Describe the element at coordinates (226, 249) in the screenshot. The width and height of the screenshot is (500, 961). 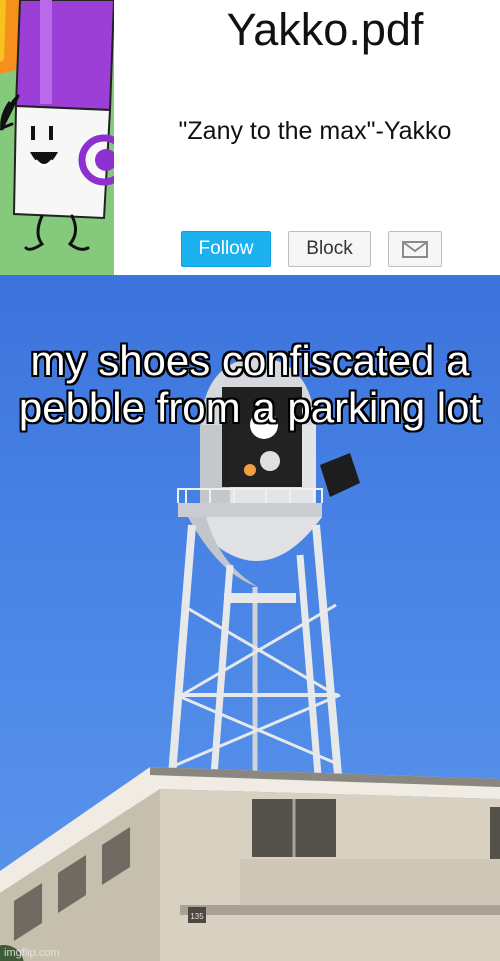
I see `follow-button: Follow` at that location.